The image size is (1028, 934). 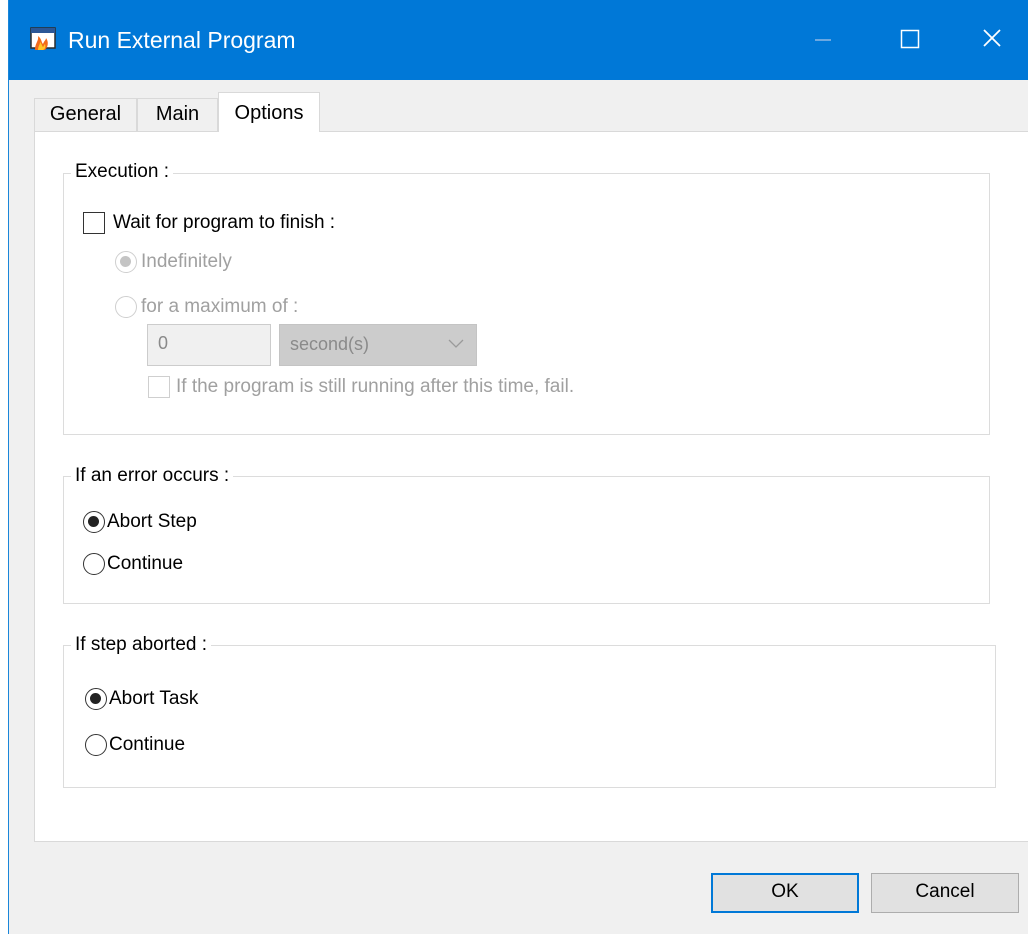 What do you see at coordinates (43, 39) in the screenshot?
I see `app-window-icon` at bounding box center [43, 39].